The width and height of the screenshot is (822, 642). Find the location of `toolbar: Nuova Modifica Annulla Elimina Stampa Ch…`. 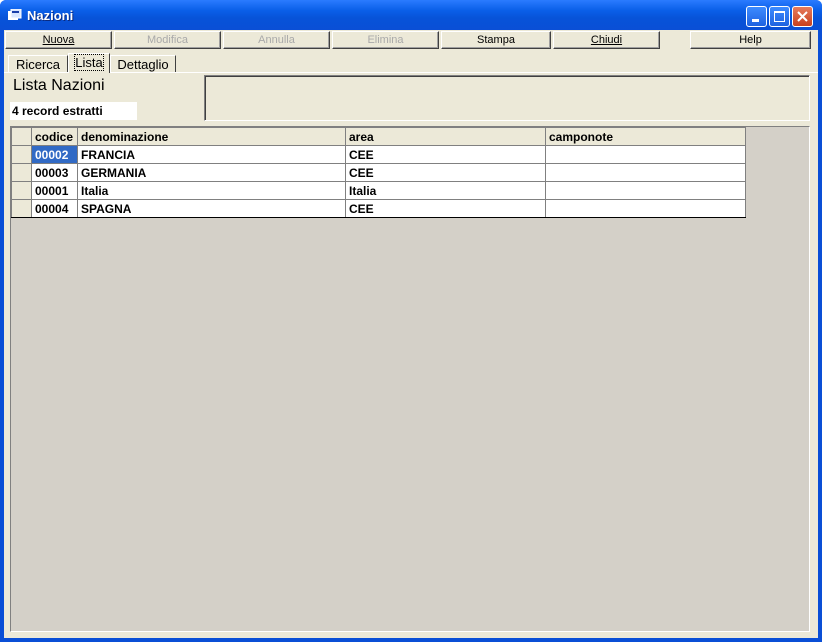

toolbar: Nuova Modifica Annulla Elimina Stampa Ch… is located at coordinates (411, 40).